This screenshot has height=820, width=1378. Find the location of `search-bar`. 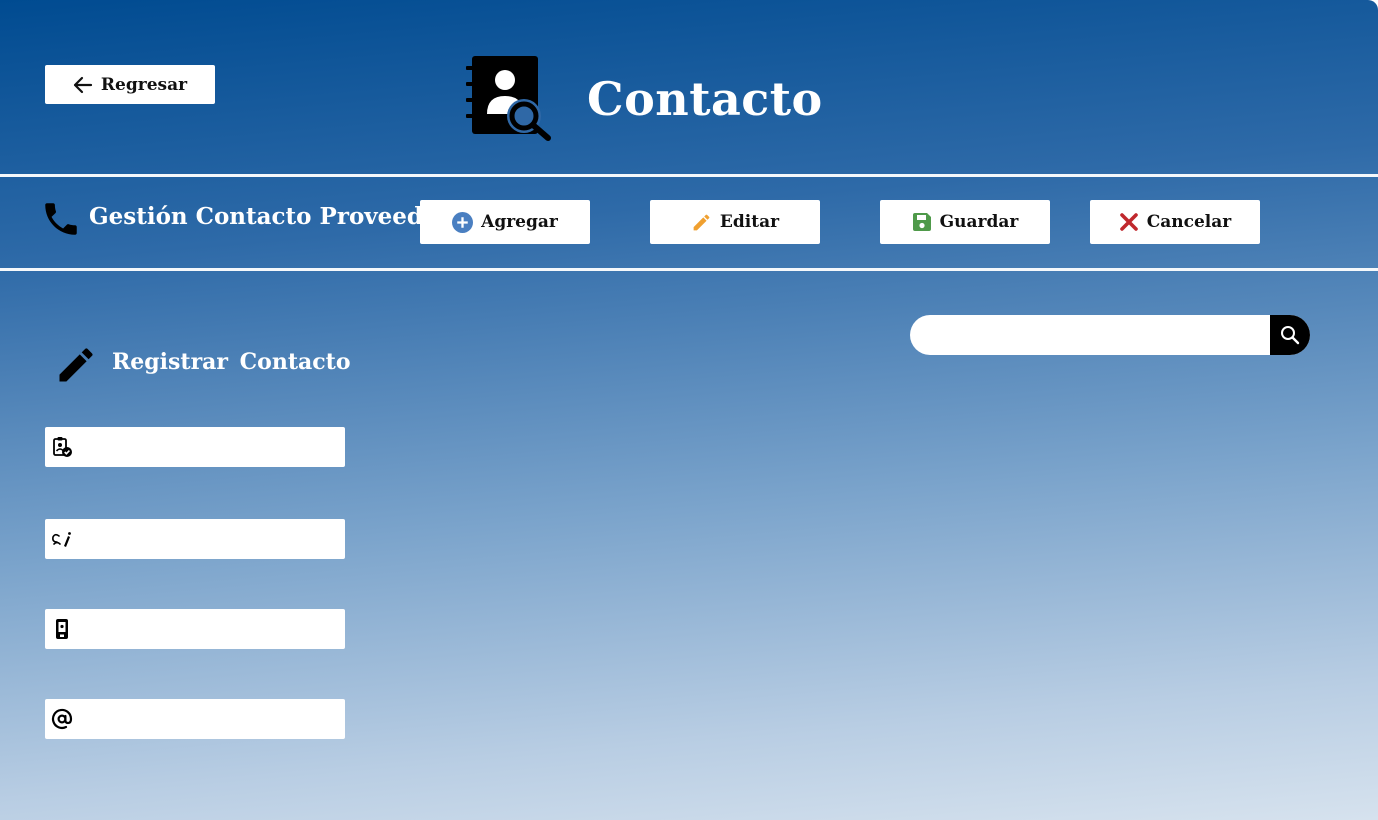

search-bar is located at coordinates (1110, 335).